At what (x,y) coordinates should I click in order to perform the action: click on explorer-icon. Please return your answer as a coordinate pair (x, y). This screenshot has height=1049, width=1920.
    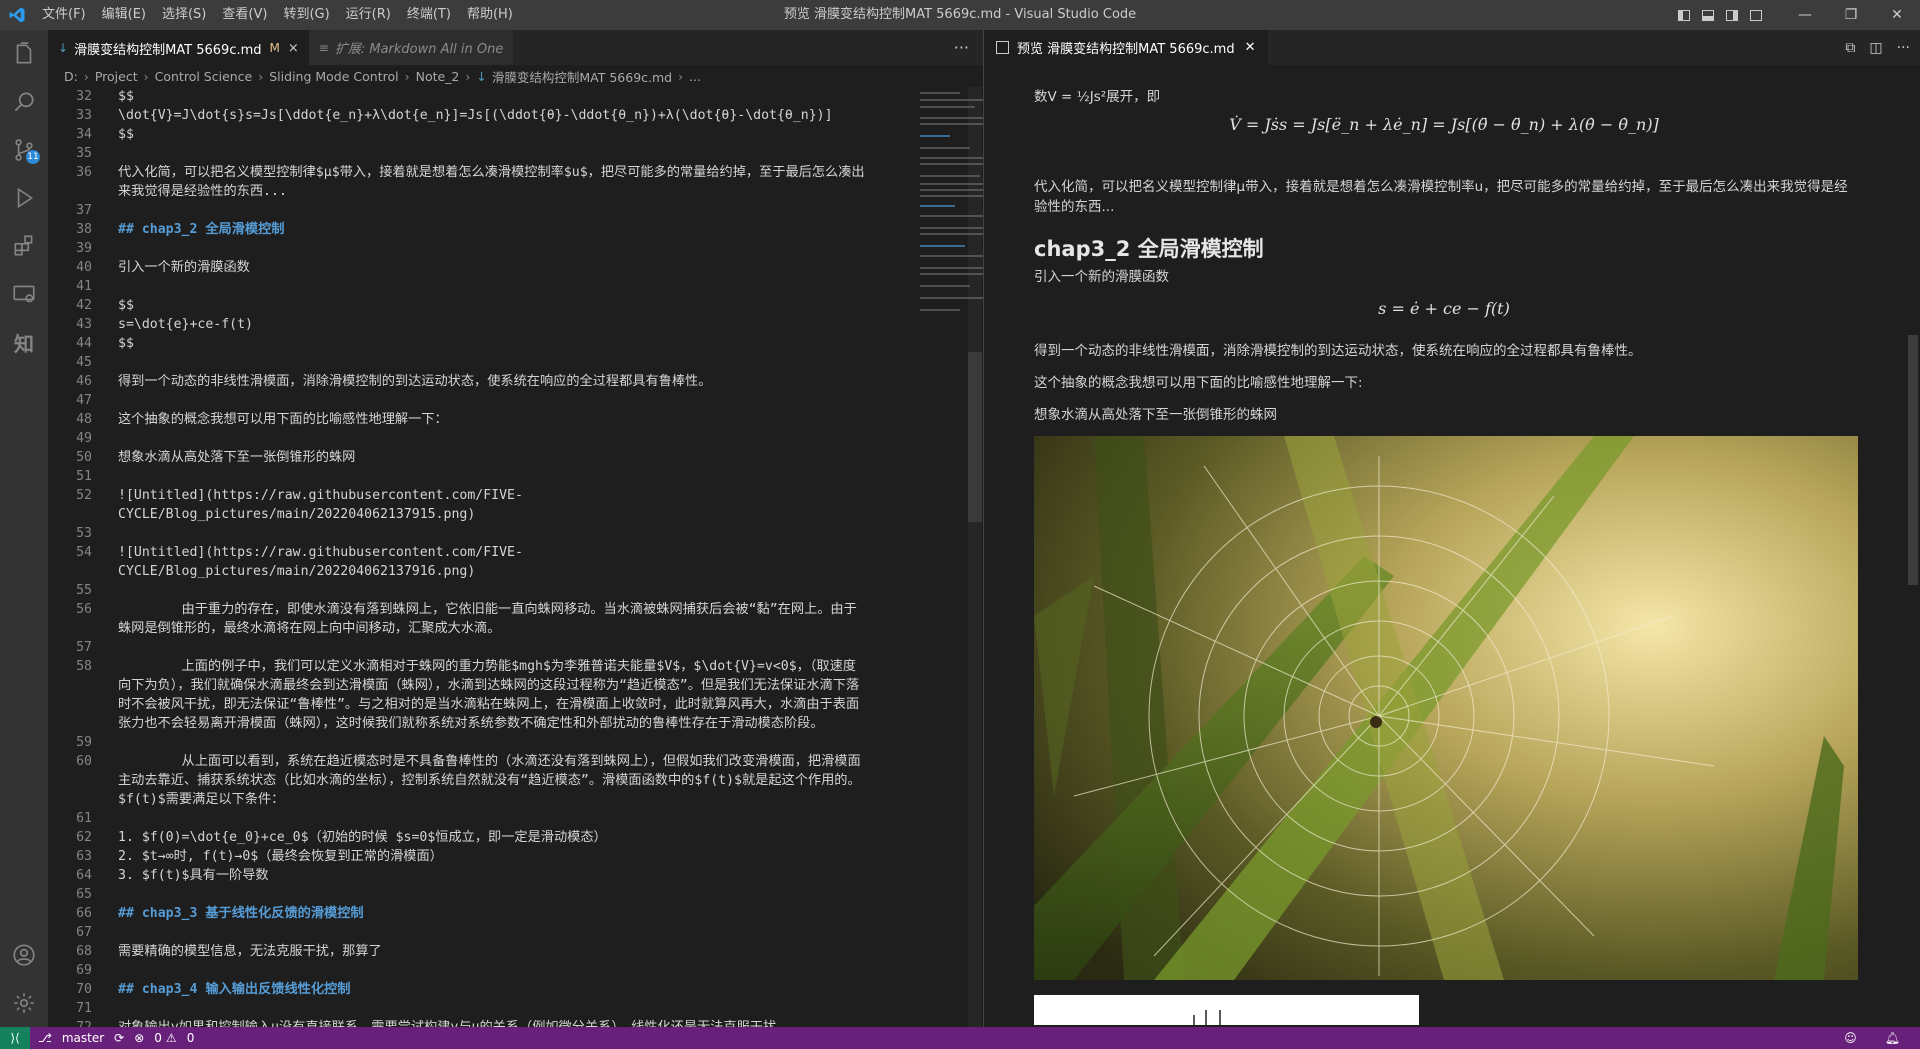
    Looking at the image, I should click on (24, 54).